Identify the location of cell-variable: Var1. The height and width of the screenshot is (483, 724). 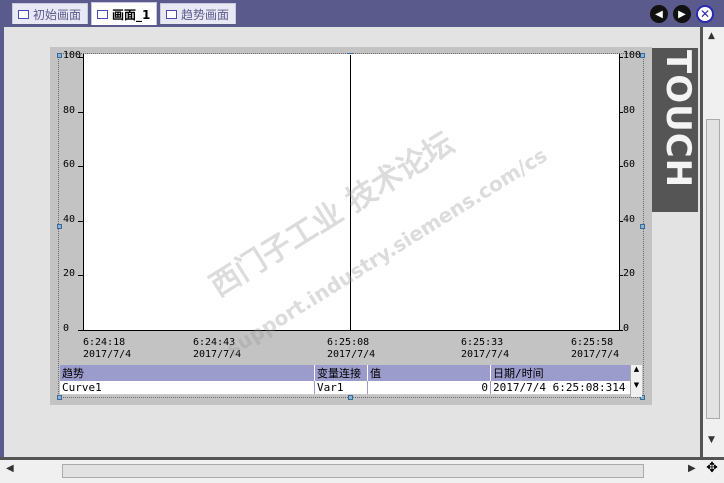
(341, 388).